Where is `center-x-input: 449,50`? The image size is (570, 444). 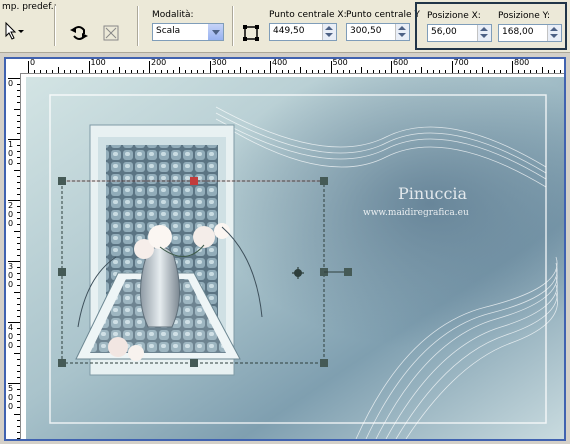 center-x-input: 449,50 is located at coordinates (303, 32).